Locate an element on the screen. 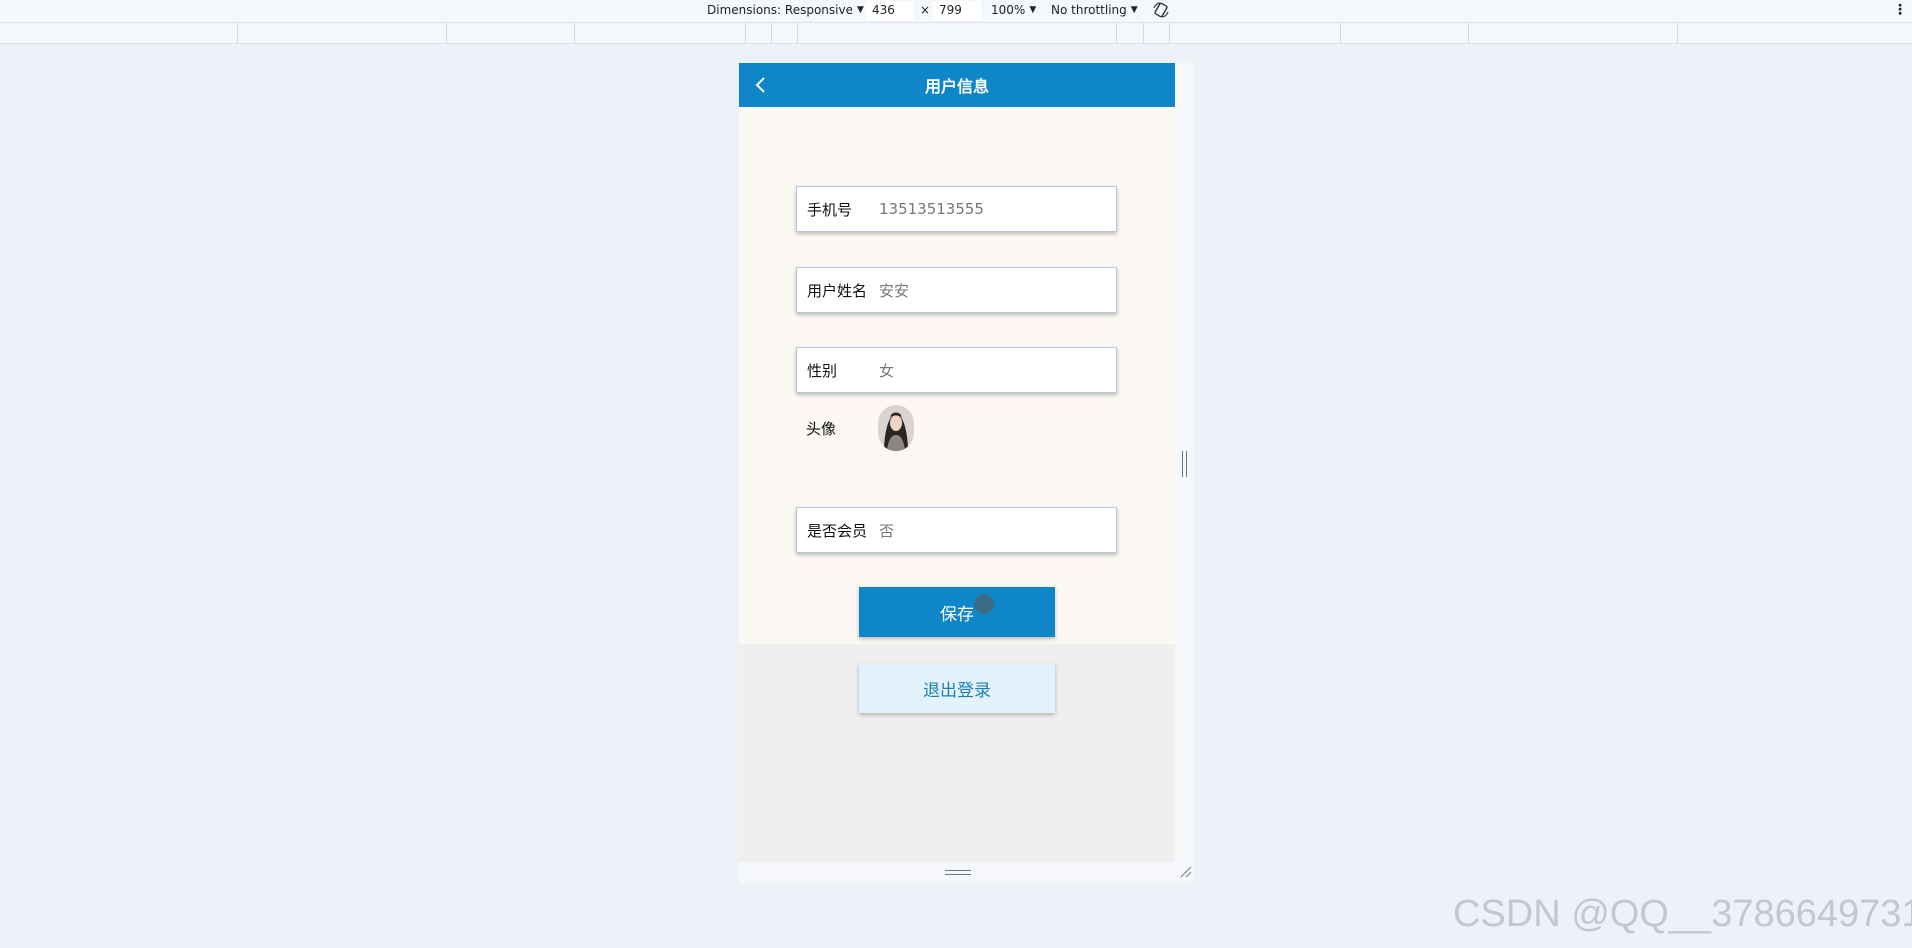 This screenshot has width=1912, height=948. throttling-dropdown: No throttling ▼ is located at coordinates (1094, 10).